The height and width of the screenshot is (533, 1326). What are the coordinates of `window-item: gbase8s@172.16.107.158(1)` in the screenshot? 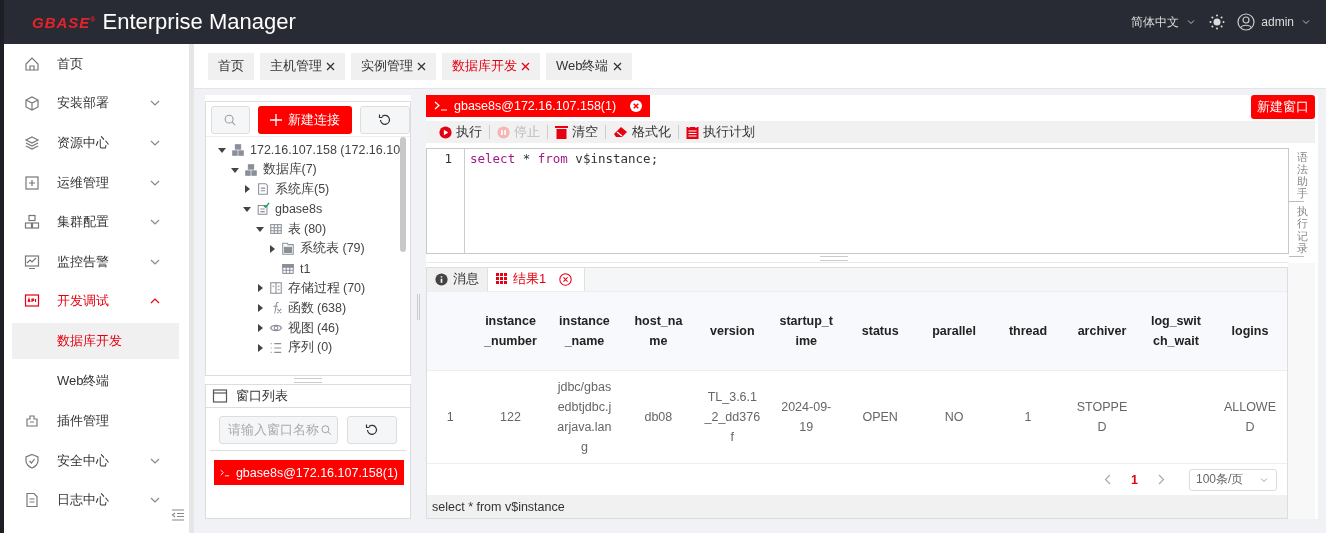 It's located at (309, 472).